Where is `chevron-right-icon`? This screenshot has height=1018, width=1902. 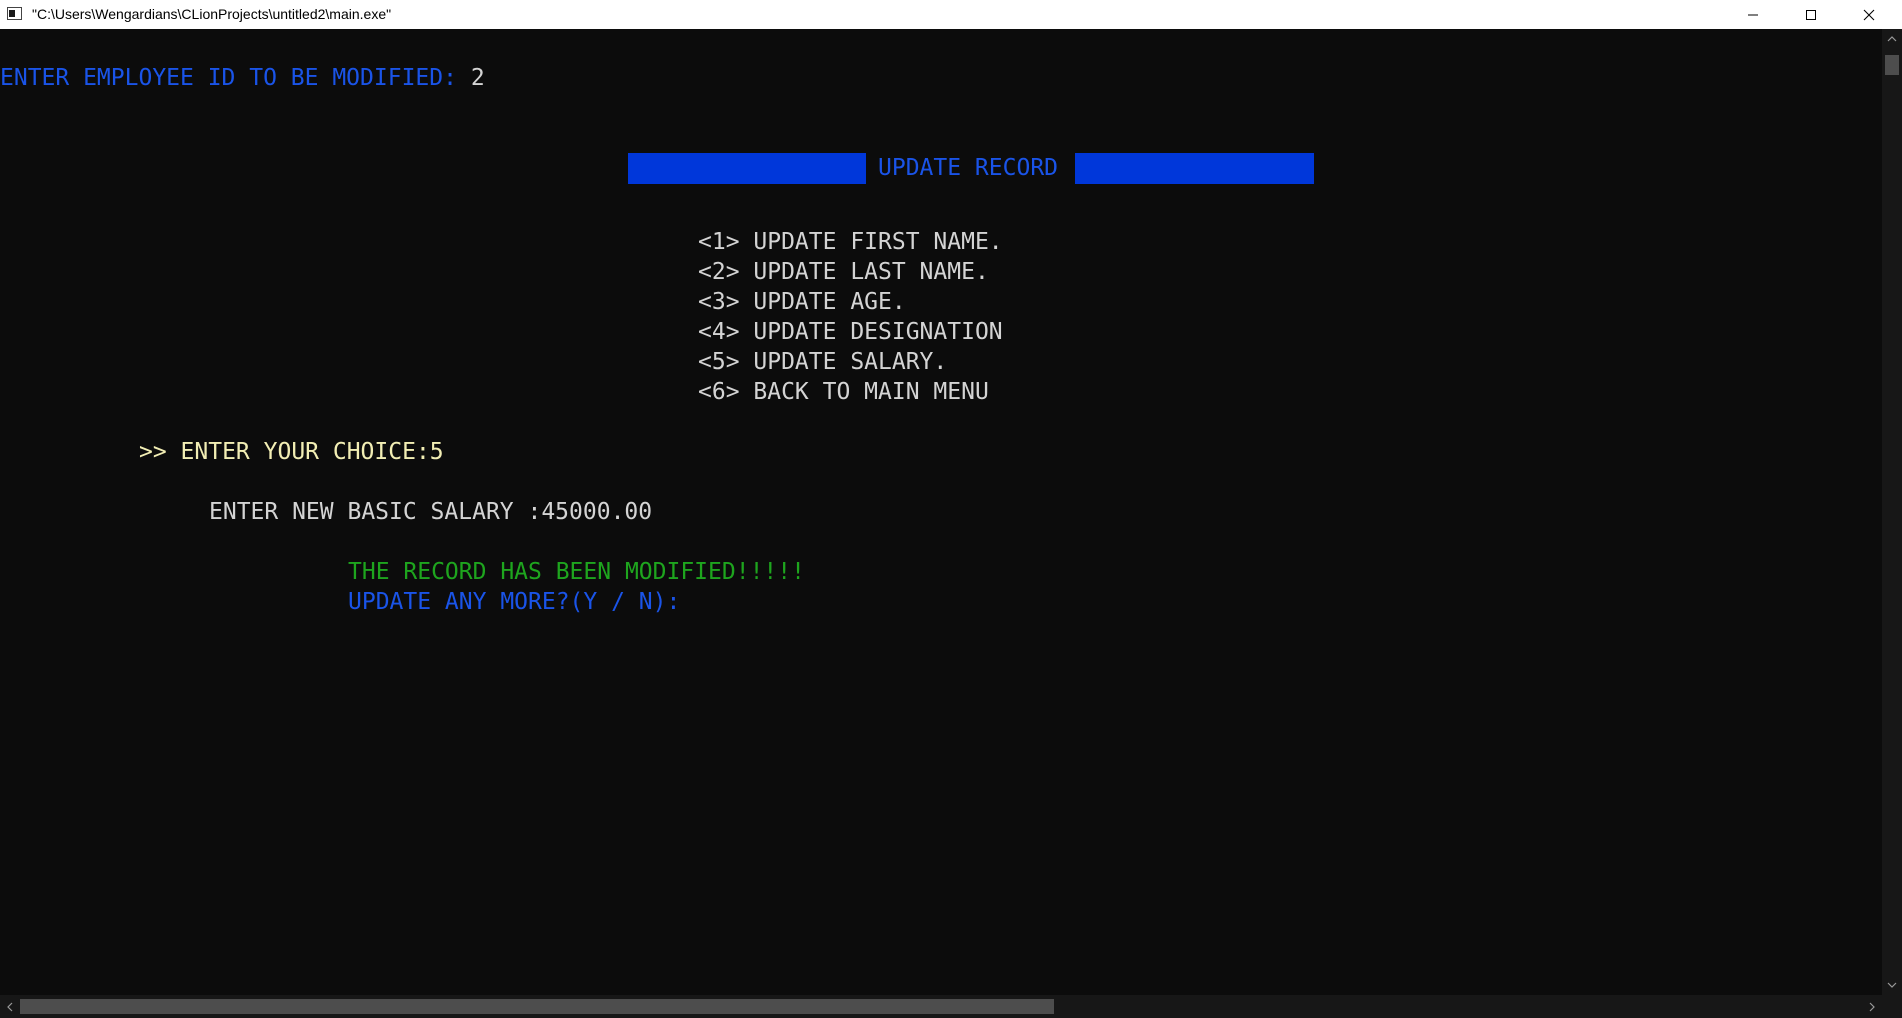
chevron-right-icon is located at coordinates (1872, 1006).